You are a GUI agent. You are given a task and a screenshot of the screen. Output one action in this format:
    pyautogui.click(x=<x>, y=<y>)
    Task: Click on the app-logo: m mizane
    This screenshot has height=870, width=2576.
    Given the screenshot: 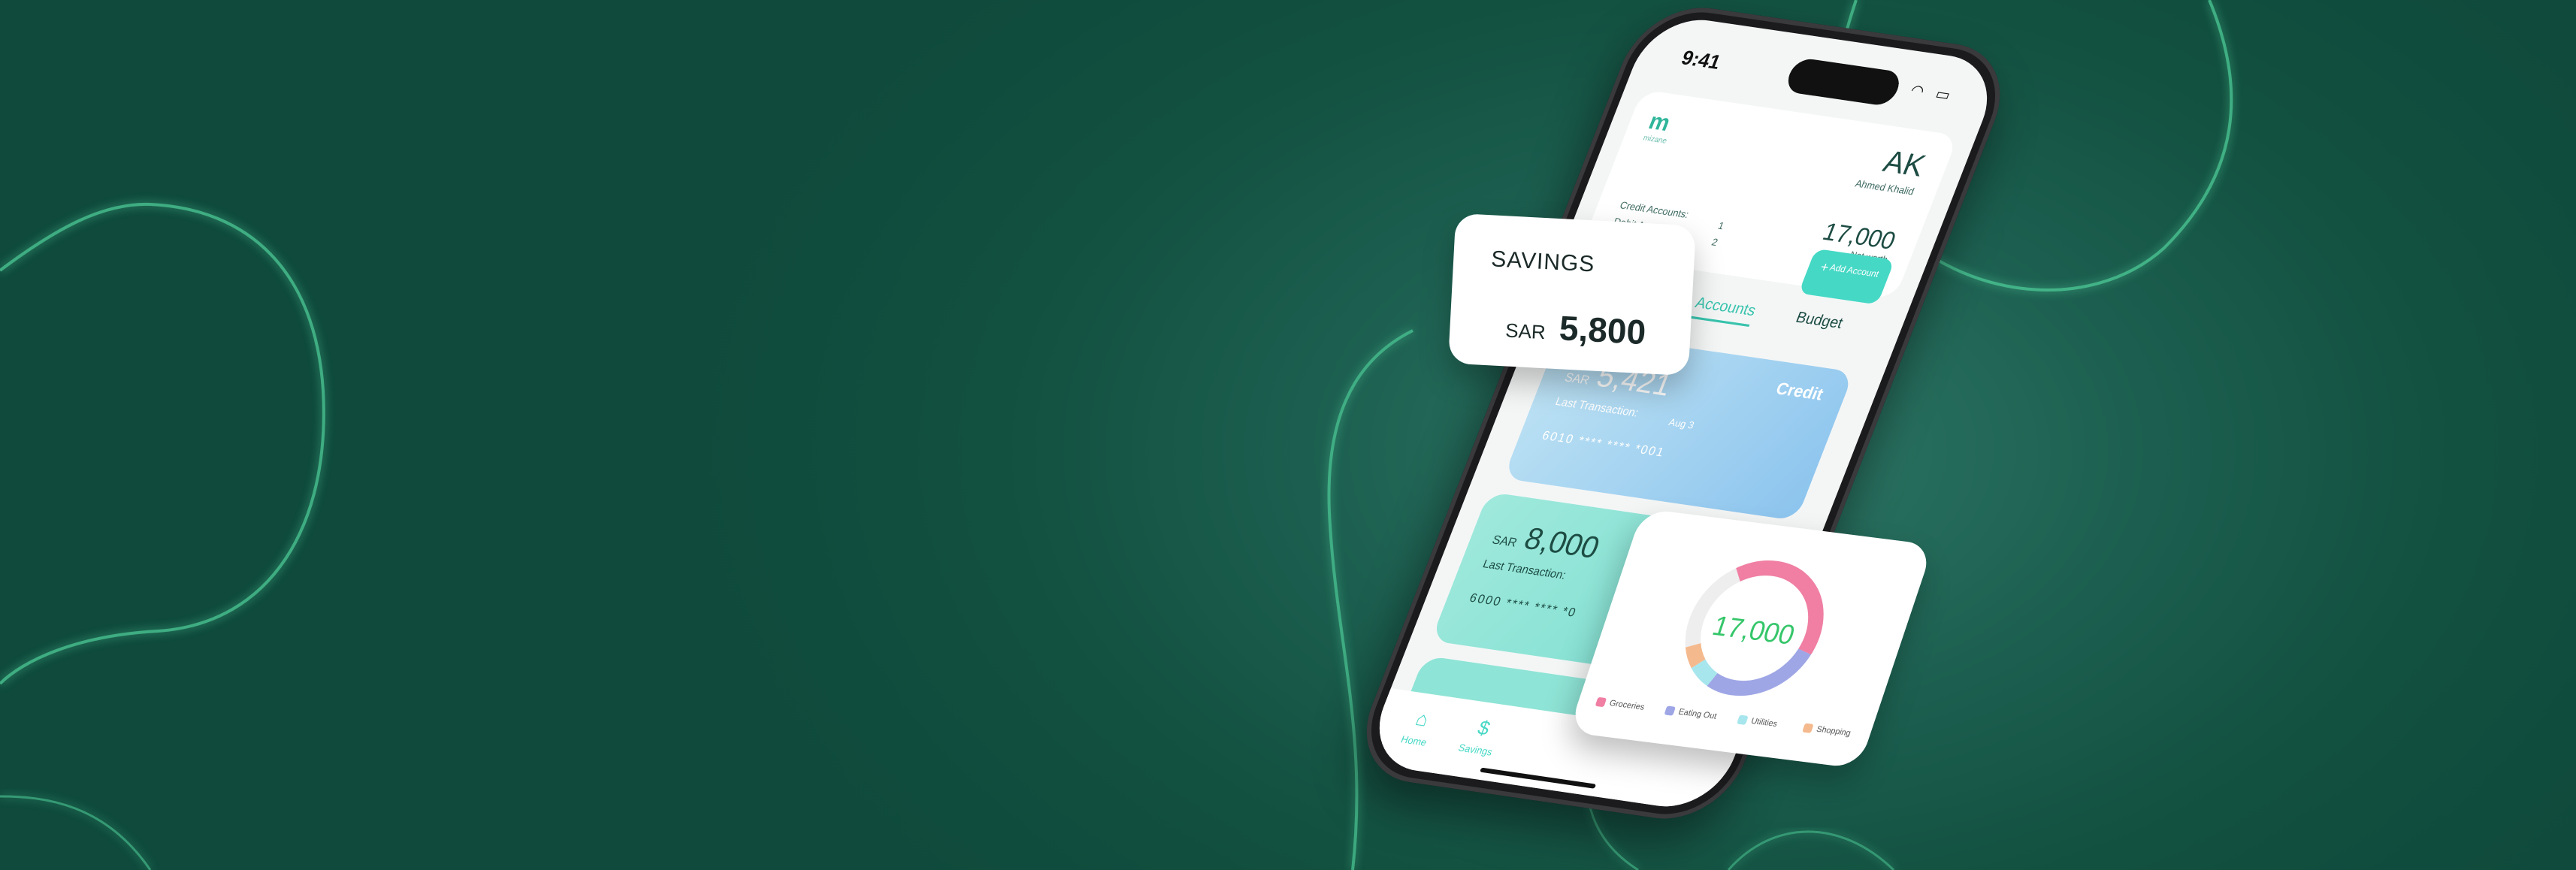 What is the action you would take?
    pyautogui.click(x=1660, y=127)
    